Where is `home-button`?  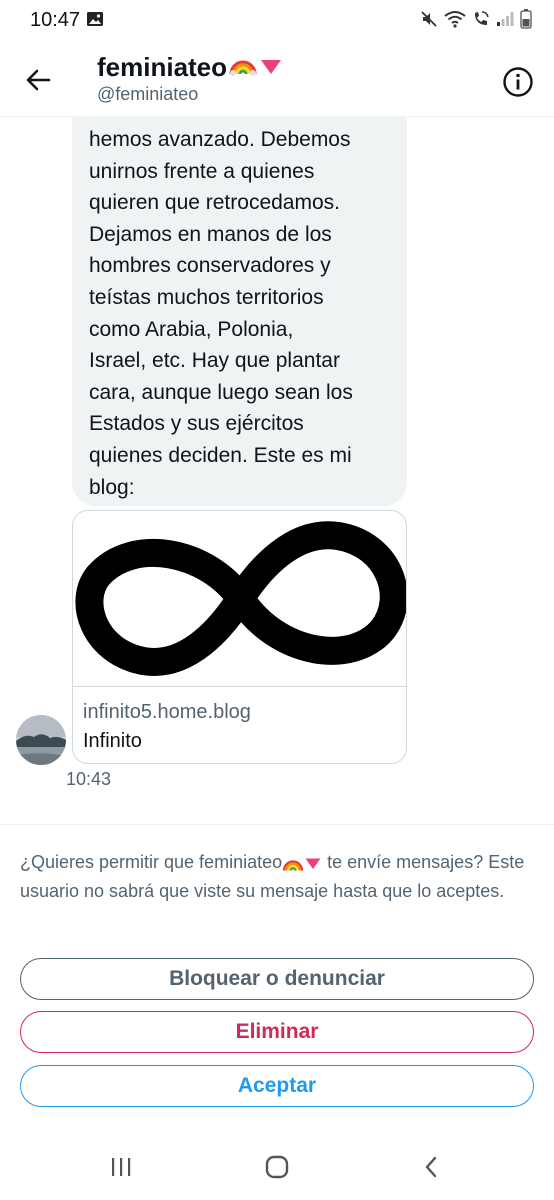
home-button is located at coordinates (277, 1169).